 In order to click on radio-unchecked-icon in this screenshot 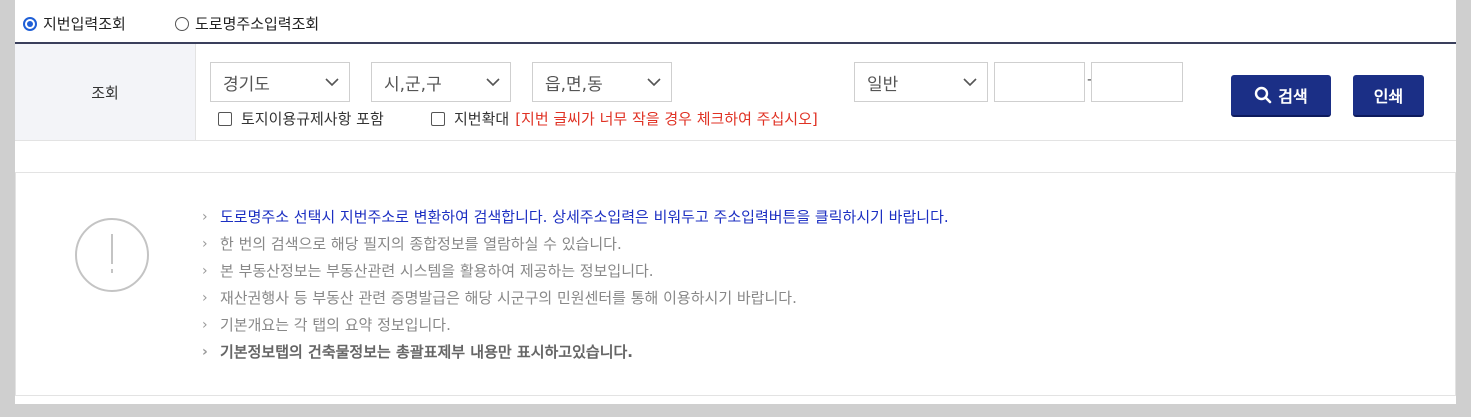, I will do `click(182, 23)`.